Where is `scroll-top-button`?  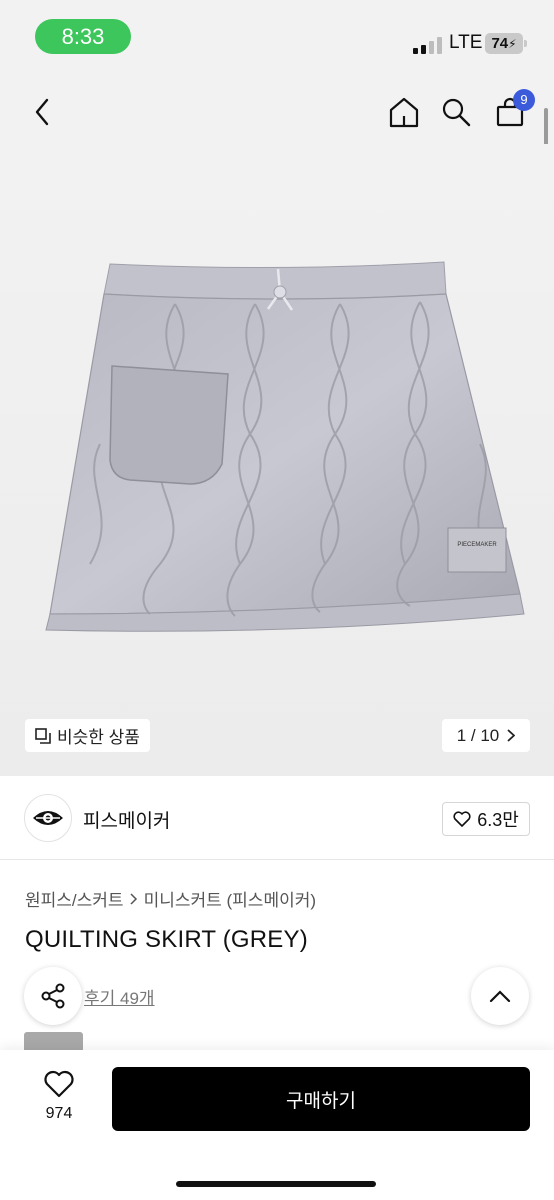 scroll-top-button is located at coordinates (500, 996).